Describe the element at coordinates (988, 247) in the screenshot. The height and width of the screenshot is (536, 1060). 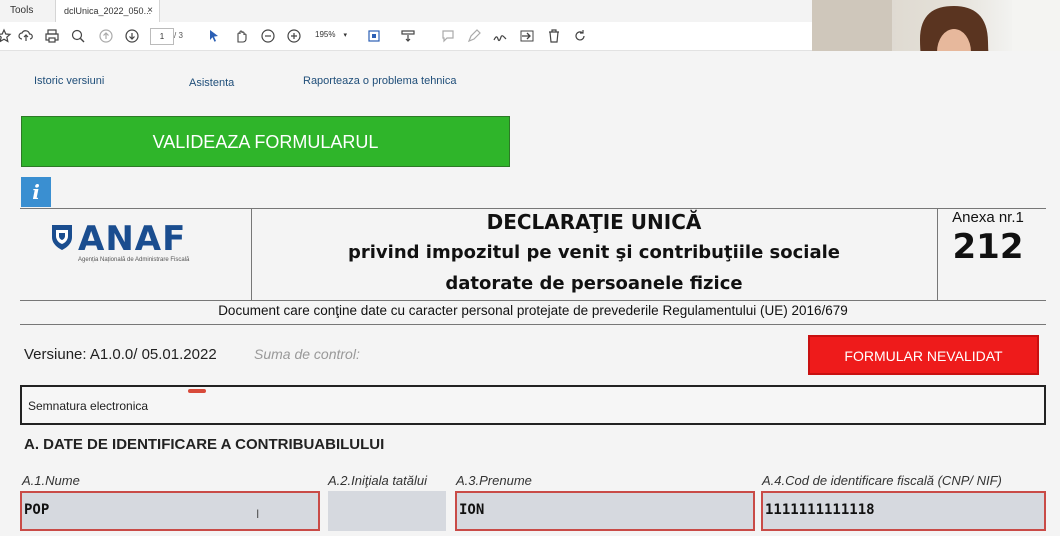
I see `annex-number: 212` at that location.